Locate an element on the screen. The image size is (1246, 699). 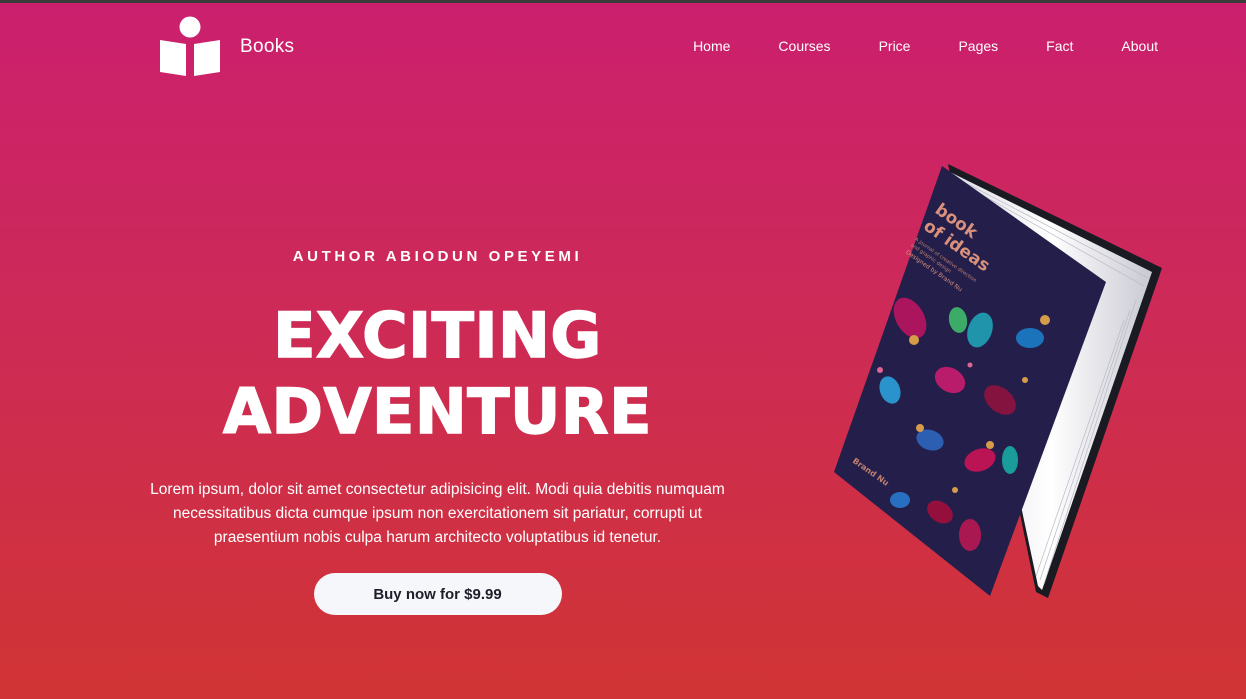
nav-courses: Courses is located at coordinates (804, 46).